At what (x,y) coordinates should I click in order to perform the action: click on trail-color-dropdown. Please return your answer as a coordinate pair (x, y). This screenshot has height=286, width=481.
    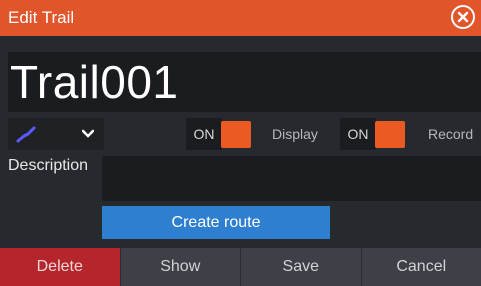
    Looking at the image, I should click on (56, 134).